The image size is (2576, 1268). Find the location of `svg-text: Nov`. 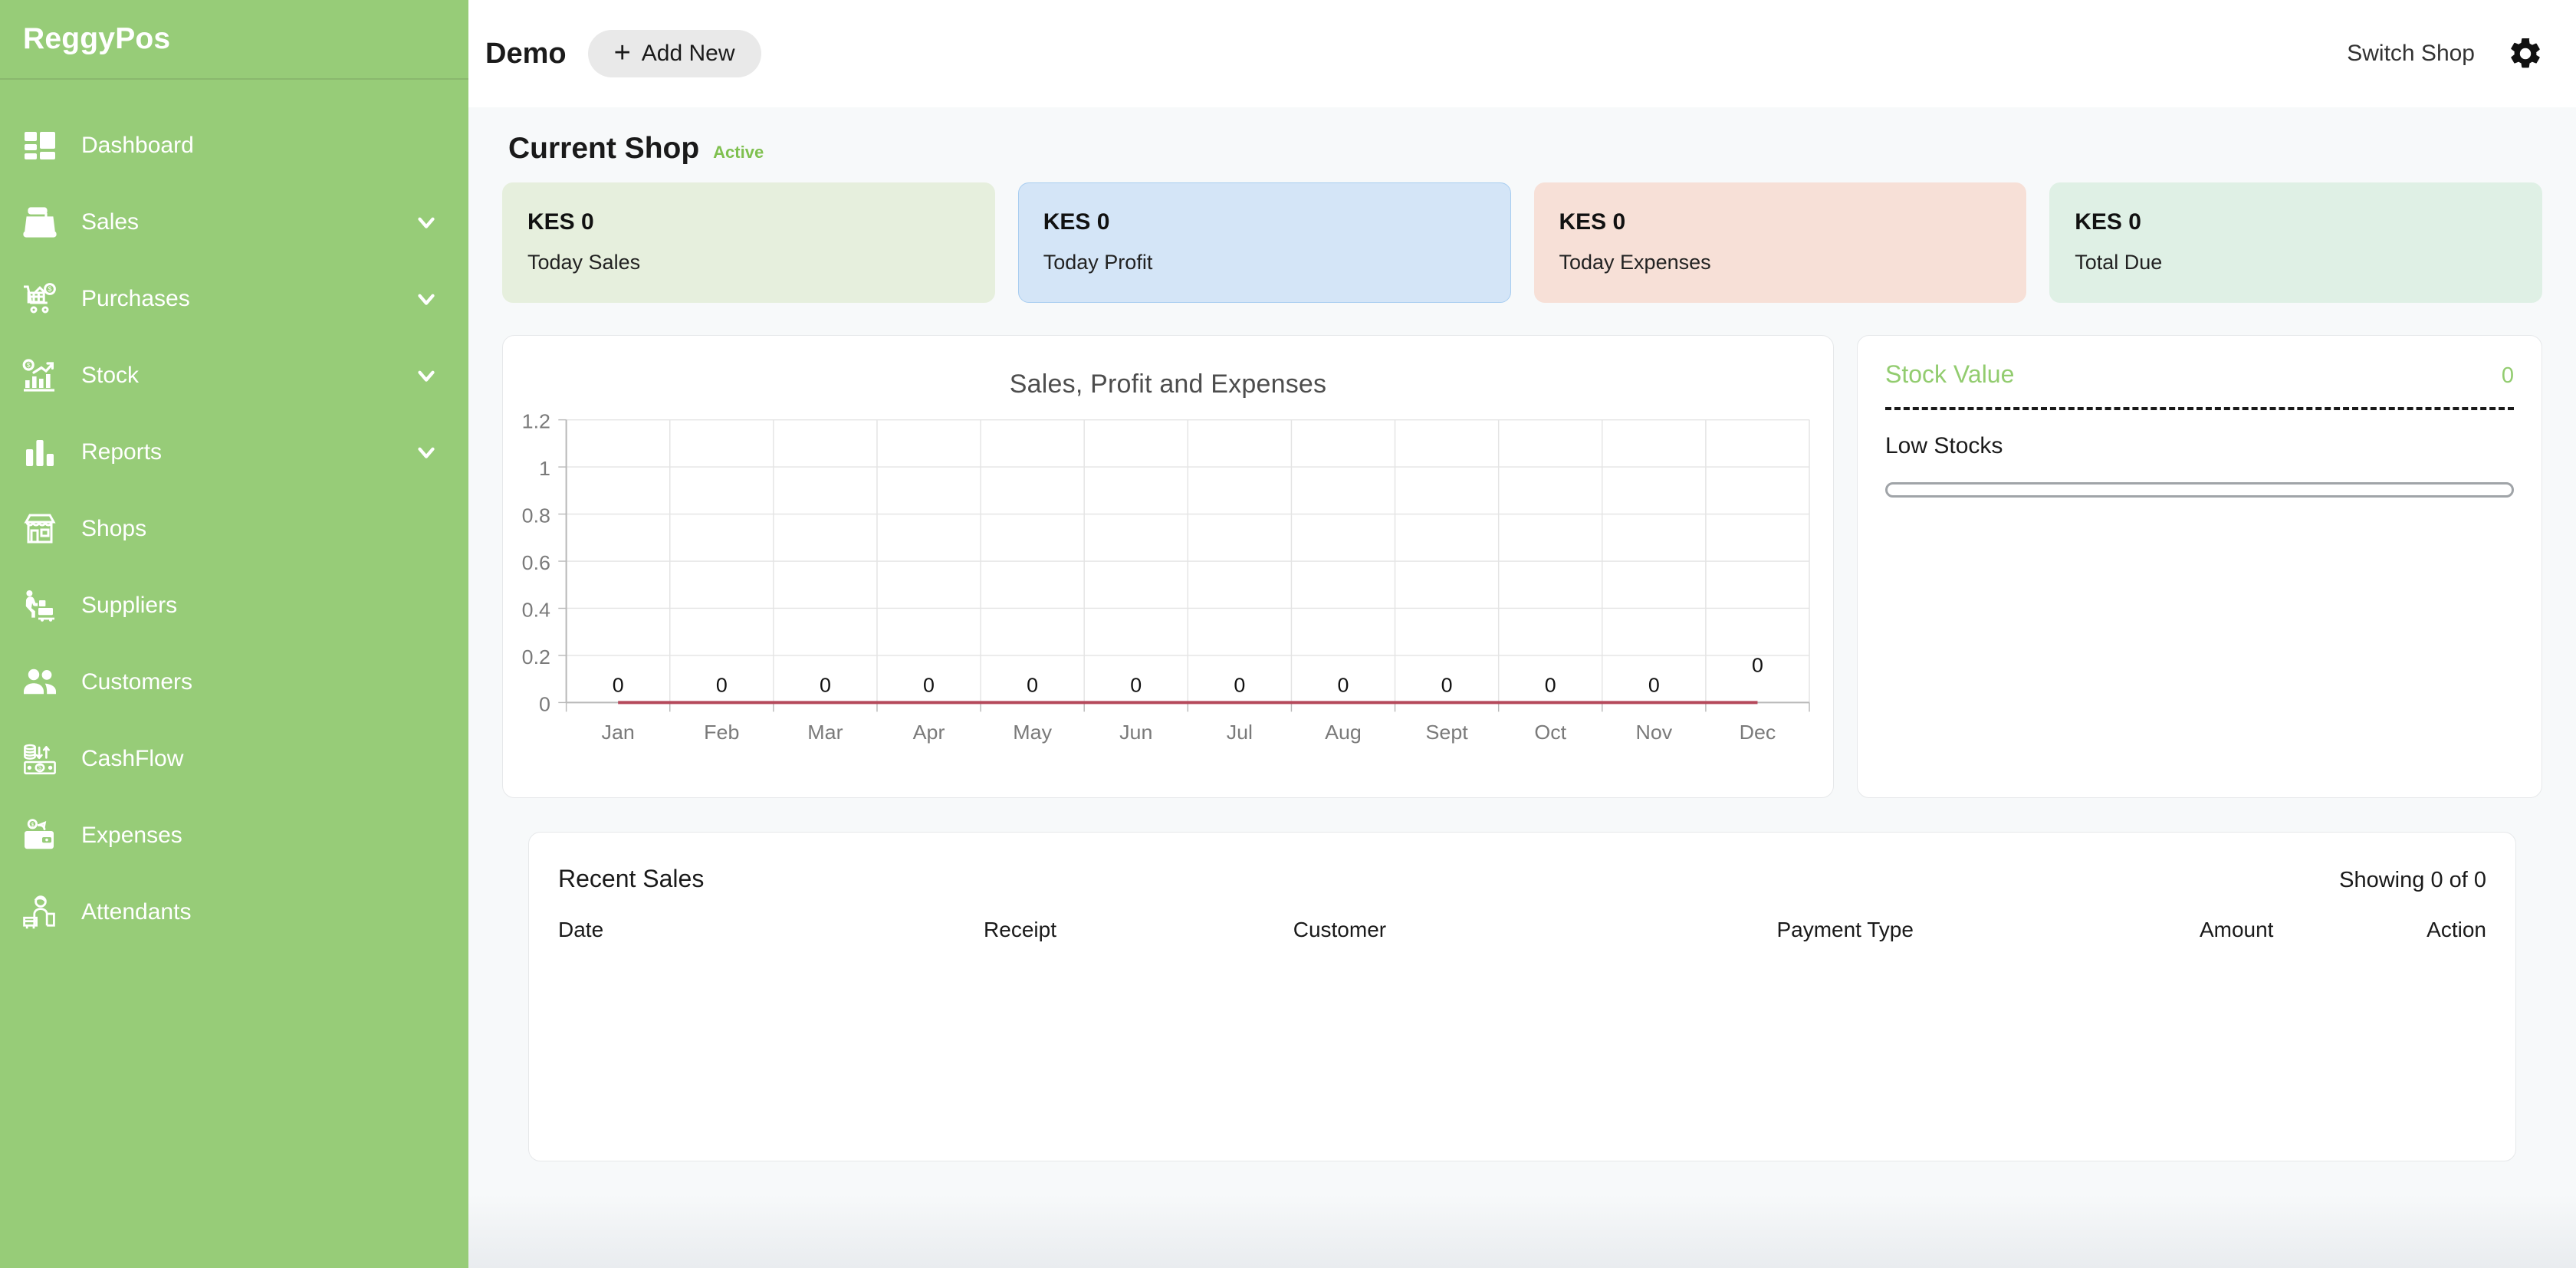

svg-text: Nov is located at coordinates (1654, 732).